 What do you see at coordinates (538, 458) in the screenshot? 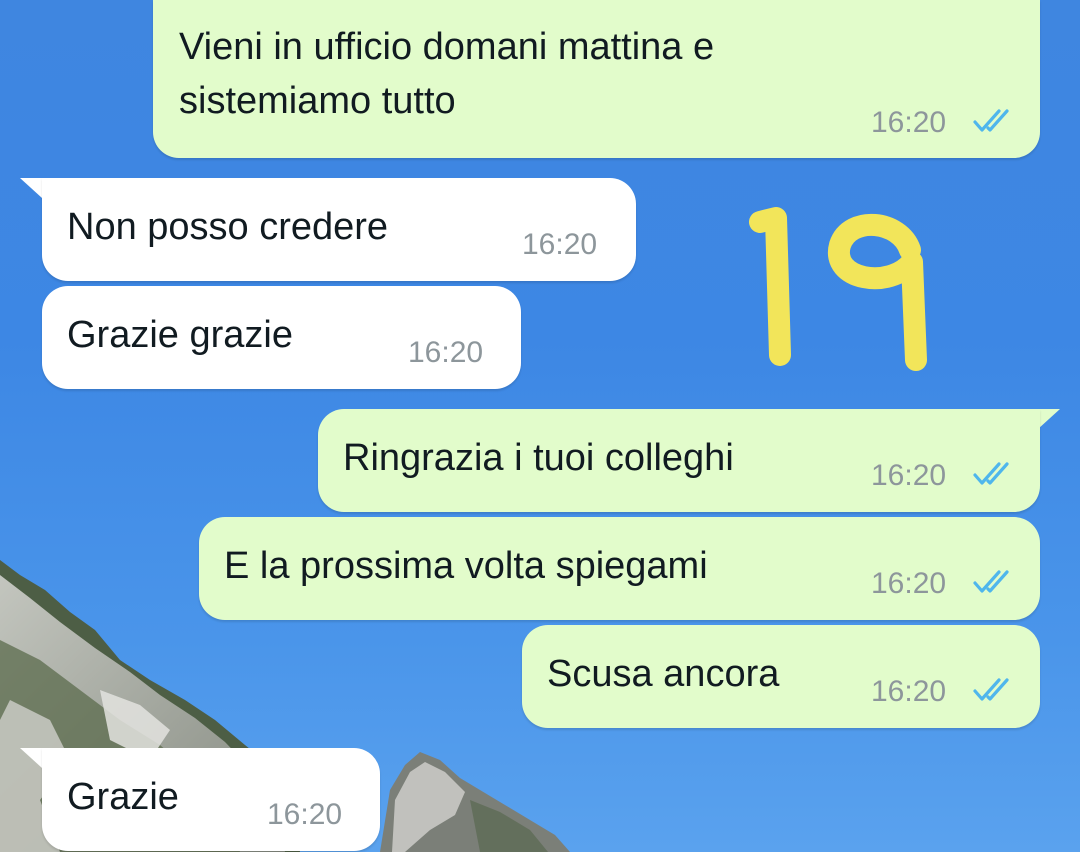
I see `message-text: Ringrazia i tuoi colleghi` at bounding box center [538, 458].